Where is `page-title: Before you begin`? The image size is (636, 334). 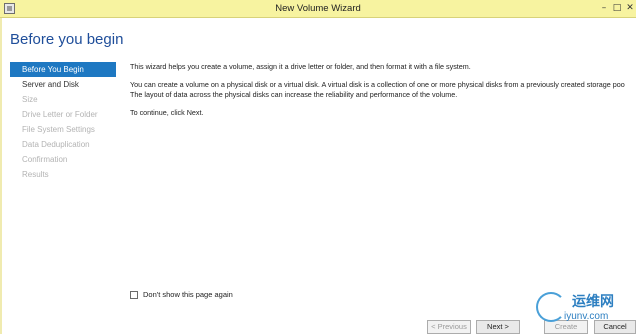 page-title: Before you begin is located at coordinates (67, 39).